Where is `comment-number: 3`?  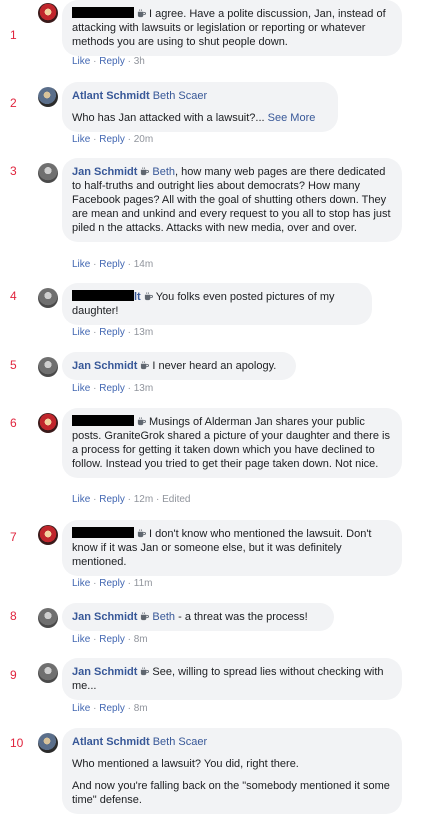
comment-number: 3 is located at coordinates (13, 171).